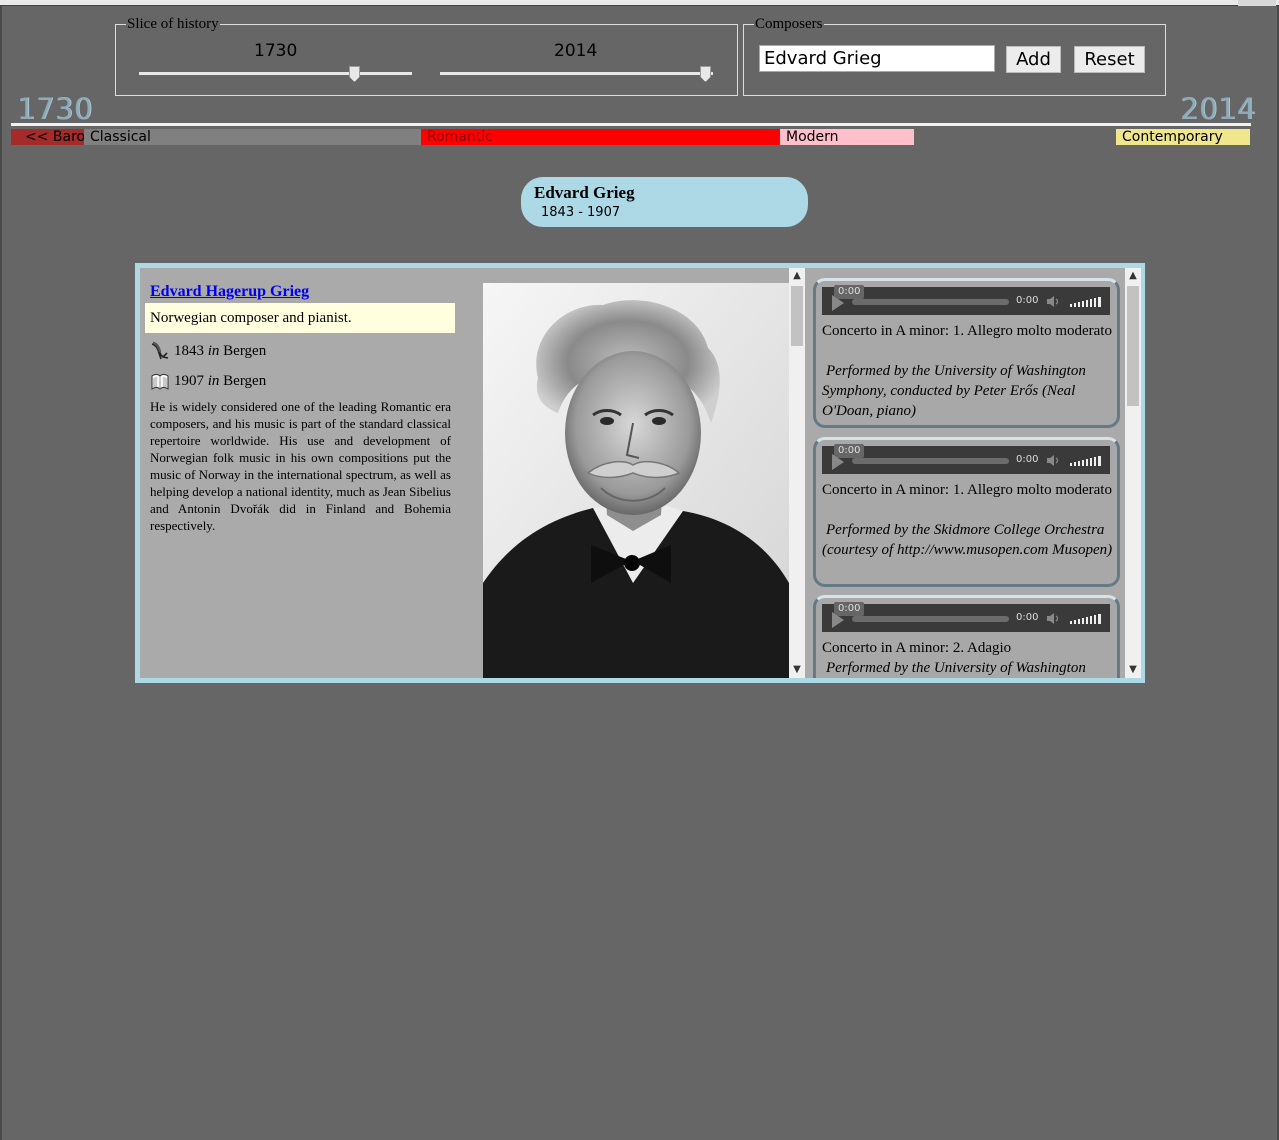 The height and width of the screenshot is (1140, 1279). I want to click on composer-description: Norwegian composer and pianist., so click(300, 318).